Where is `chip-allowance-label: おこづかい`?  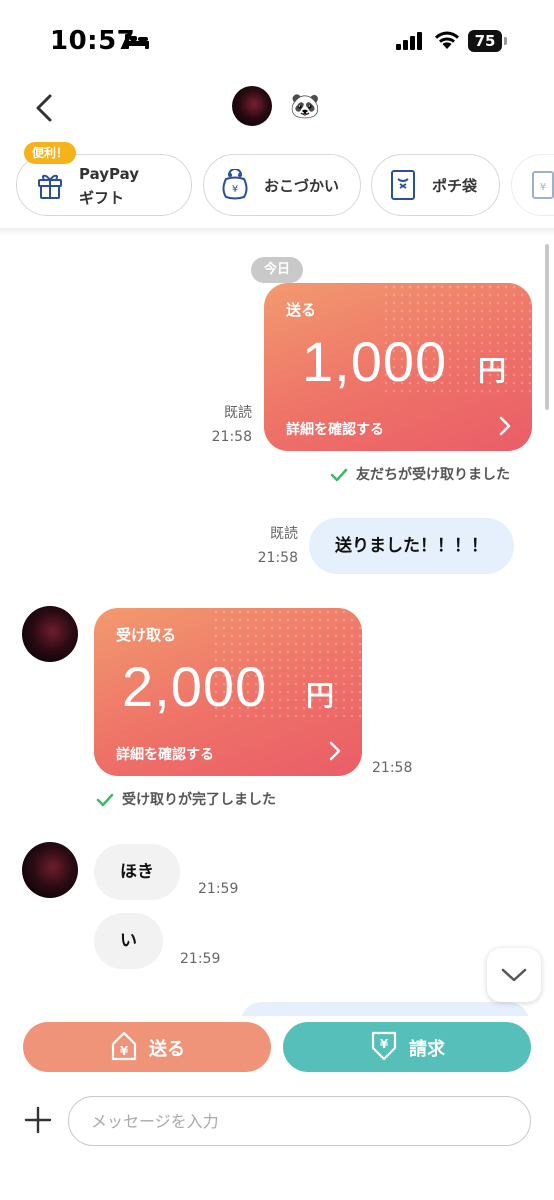
chip-allowance-label: おこづかい is located at coordinates (302, 186).